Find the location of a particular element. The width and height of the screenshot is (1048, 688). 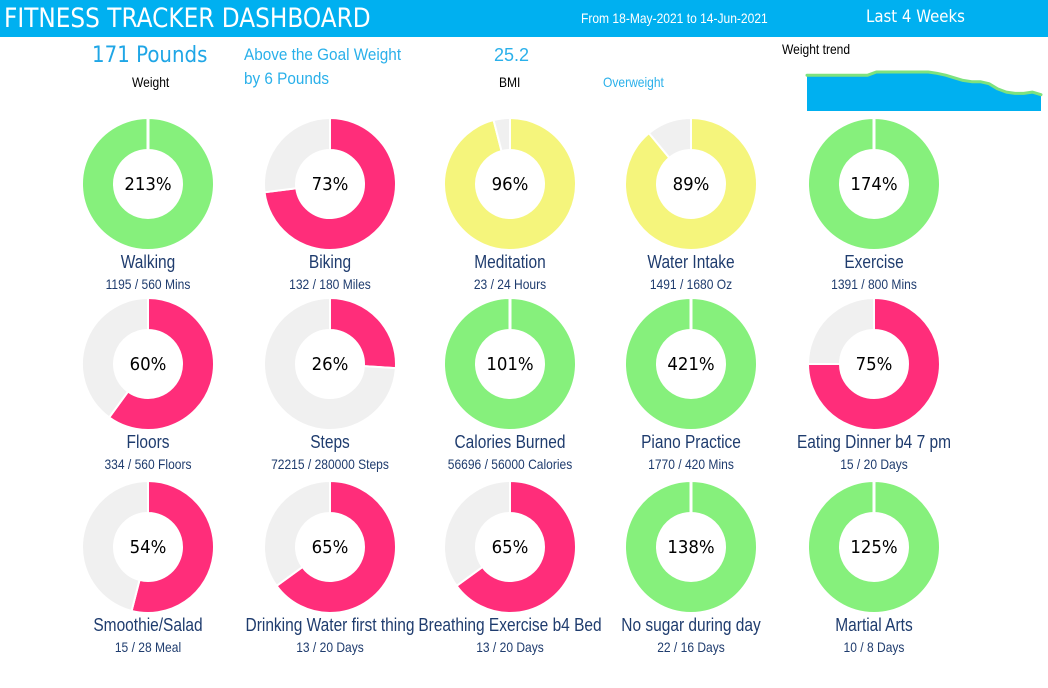

goal-tile: 96% Meditation 23 / 24 Hours is located at coordinates (510, 193).